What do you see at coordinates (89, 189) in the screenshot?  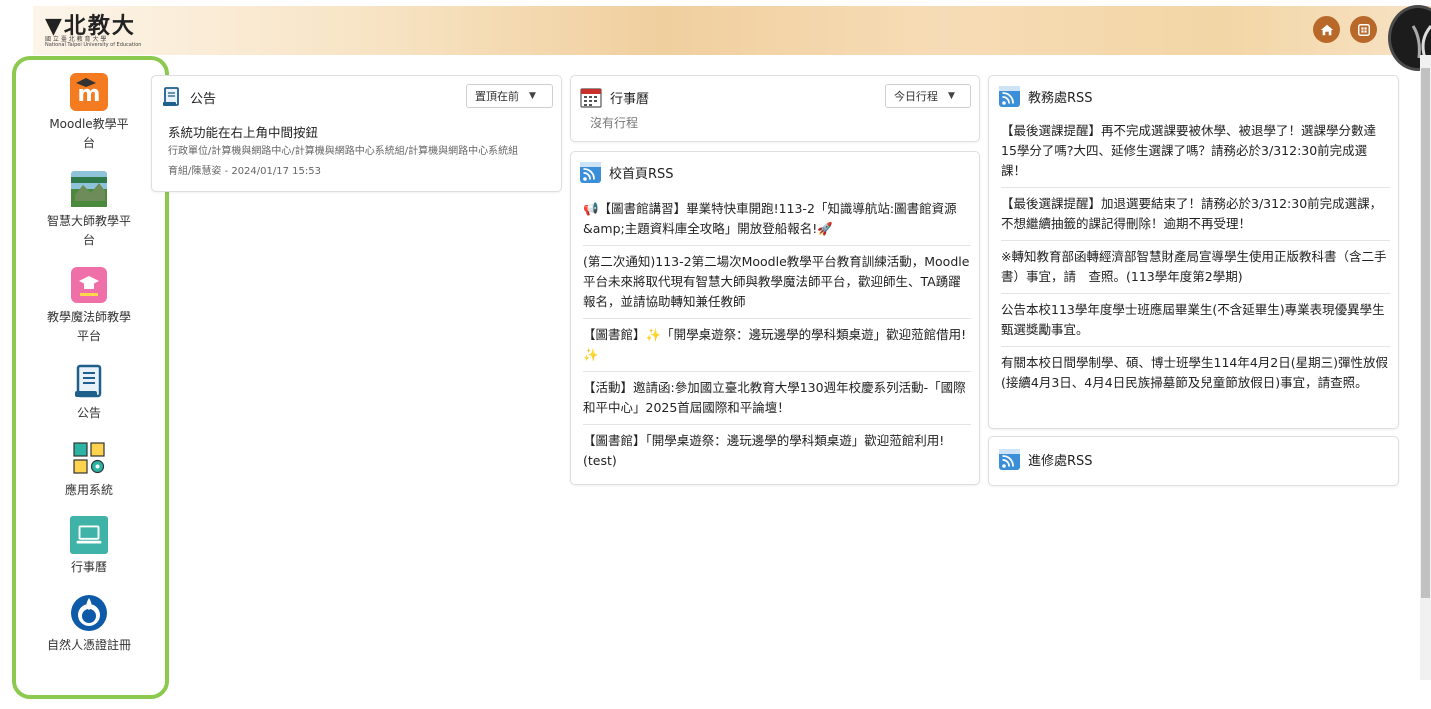 I see `smart-master-icon` at bounding box center [89, 189].